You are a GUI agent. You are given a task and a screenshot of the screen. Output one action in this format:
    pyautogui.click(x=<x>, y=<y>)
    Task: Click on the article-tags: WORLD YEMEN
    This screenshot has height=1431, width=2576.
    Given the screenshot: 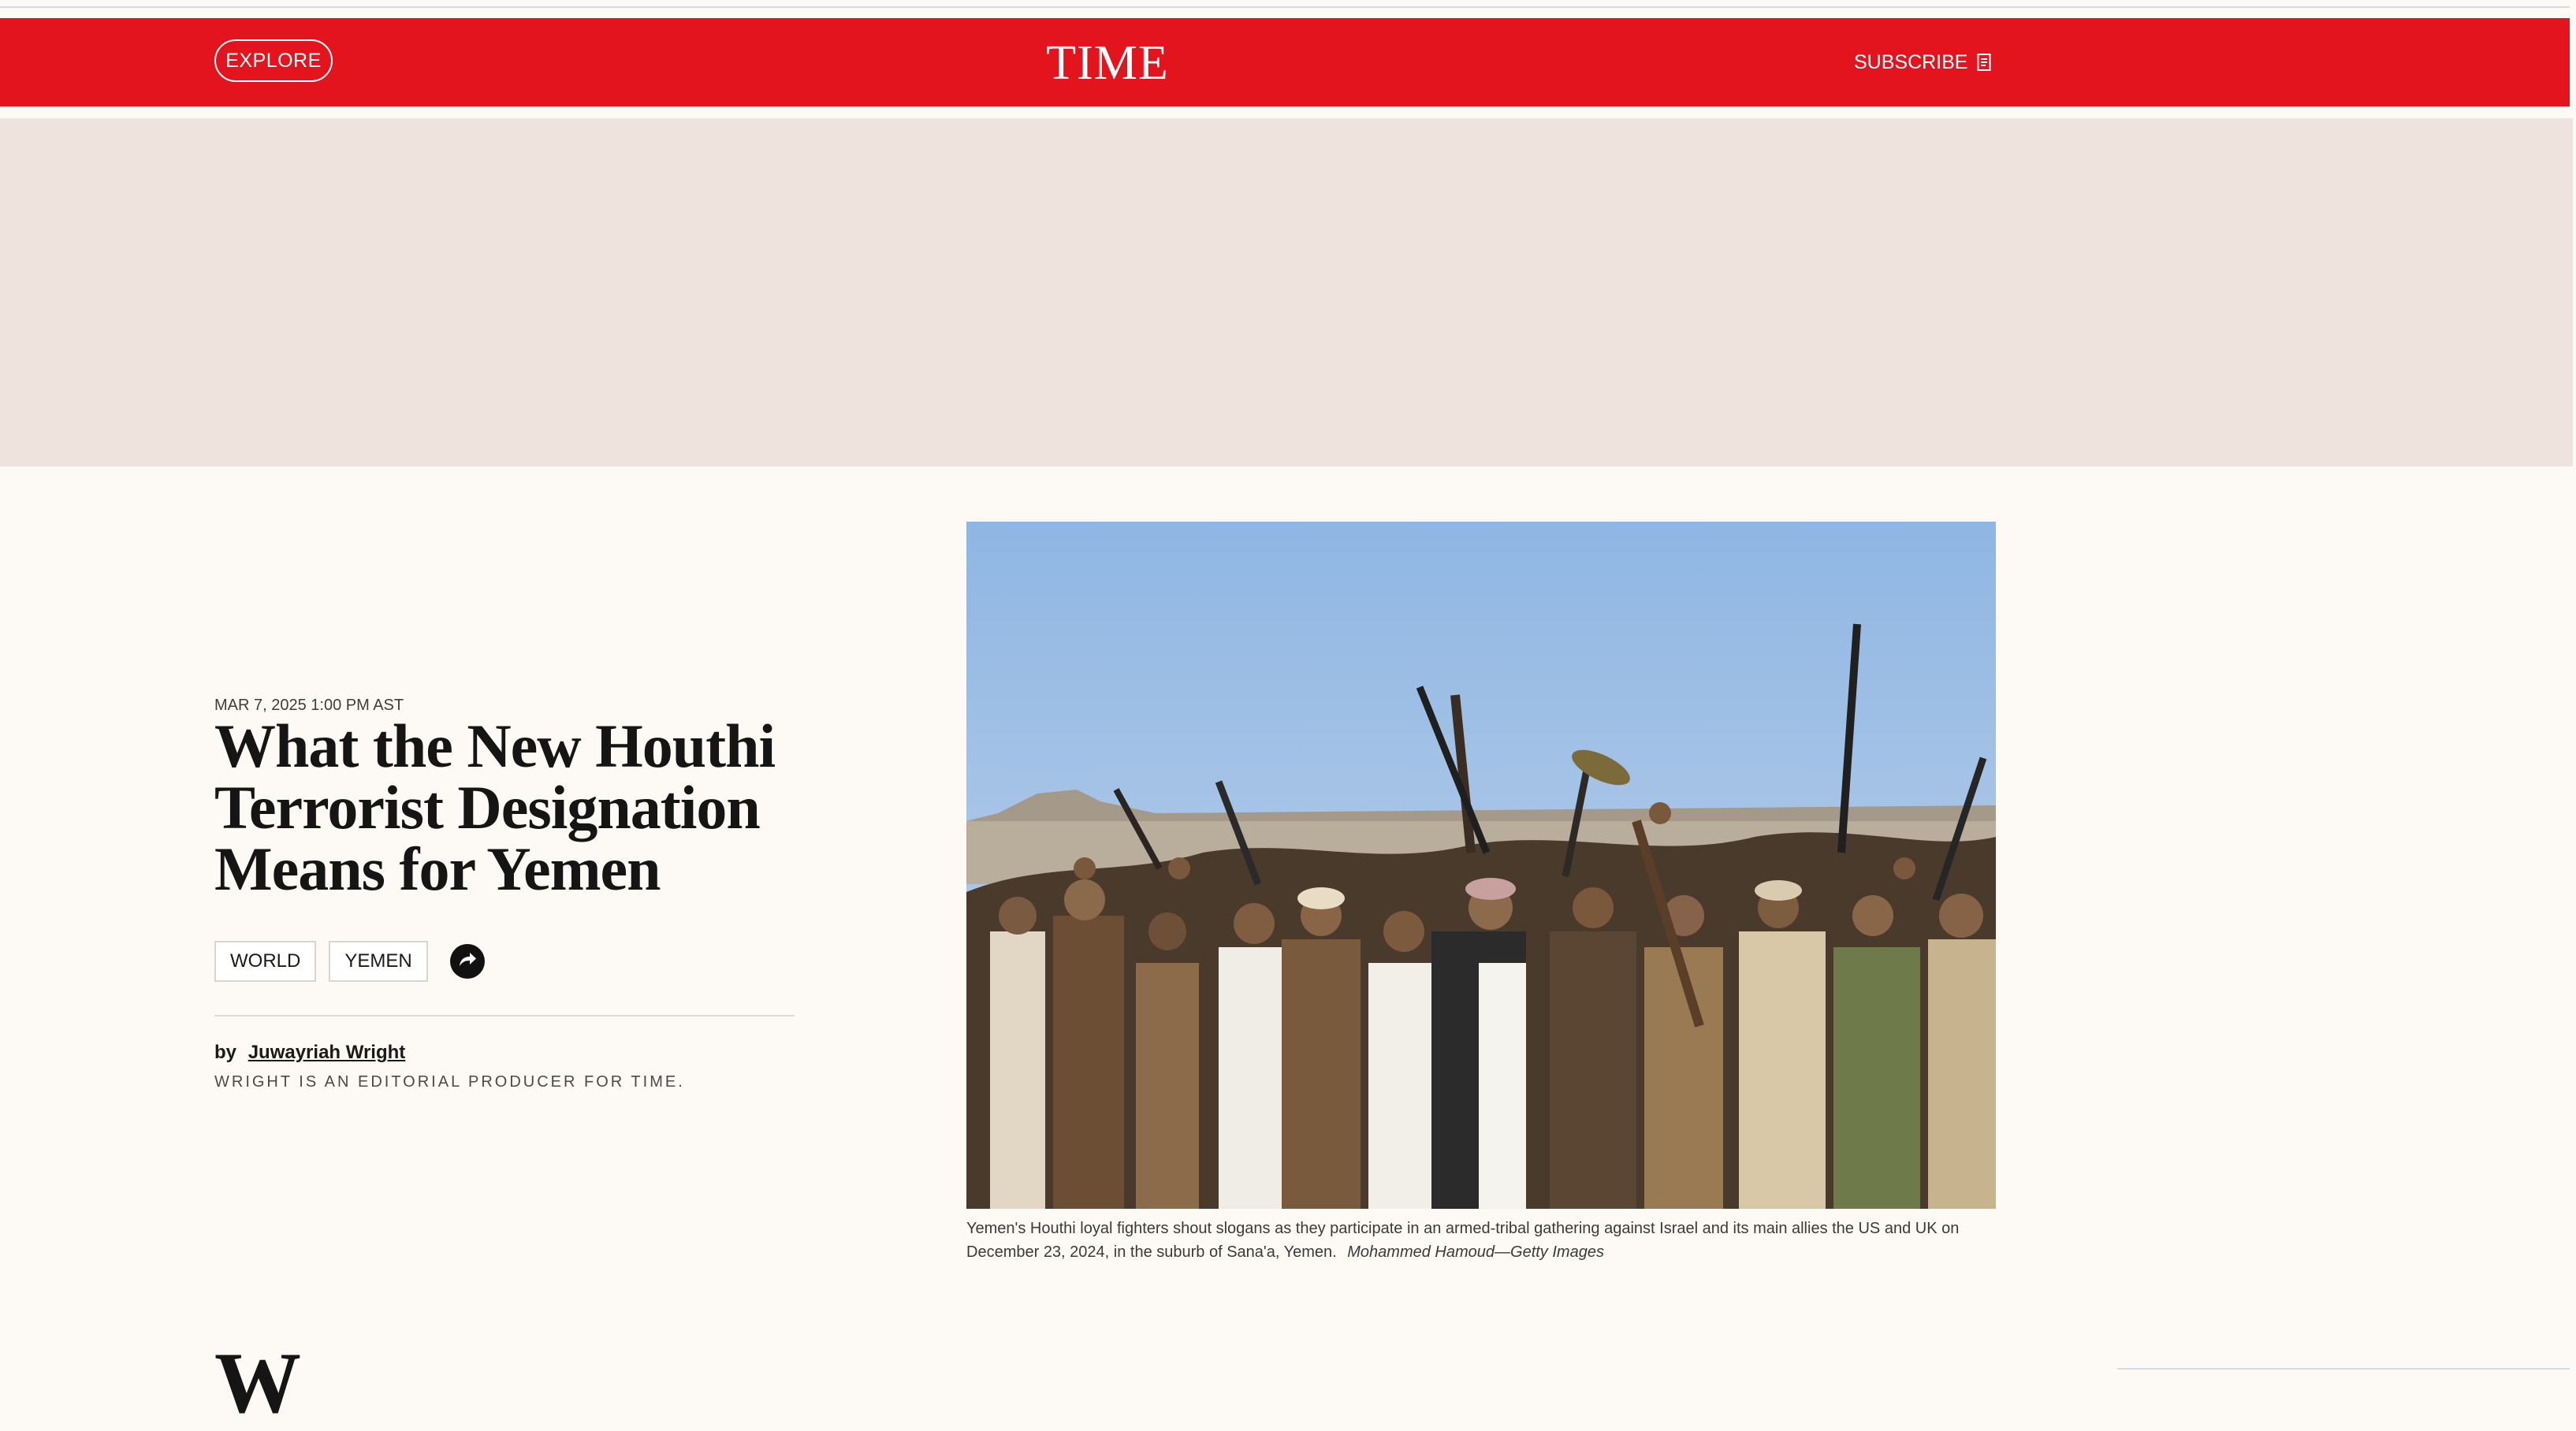 What is the action you would take?
    pyautogui.click(x=349, y=962)
    